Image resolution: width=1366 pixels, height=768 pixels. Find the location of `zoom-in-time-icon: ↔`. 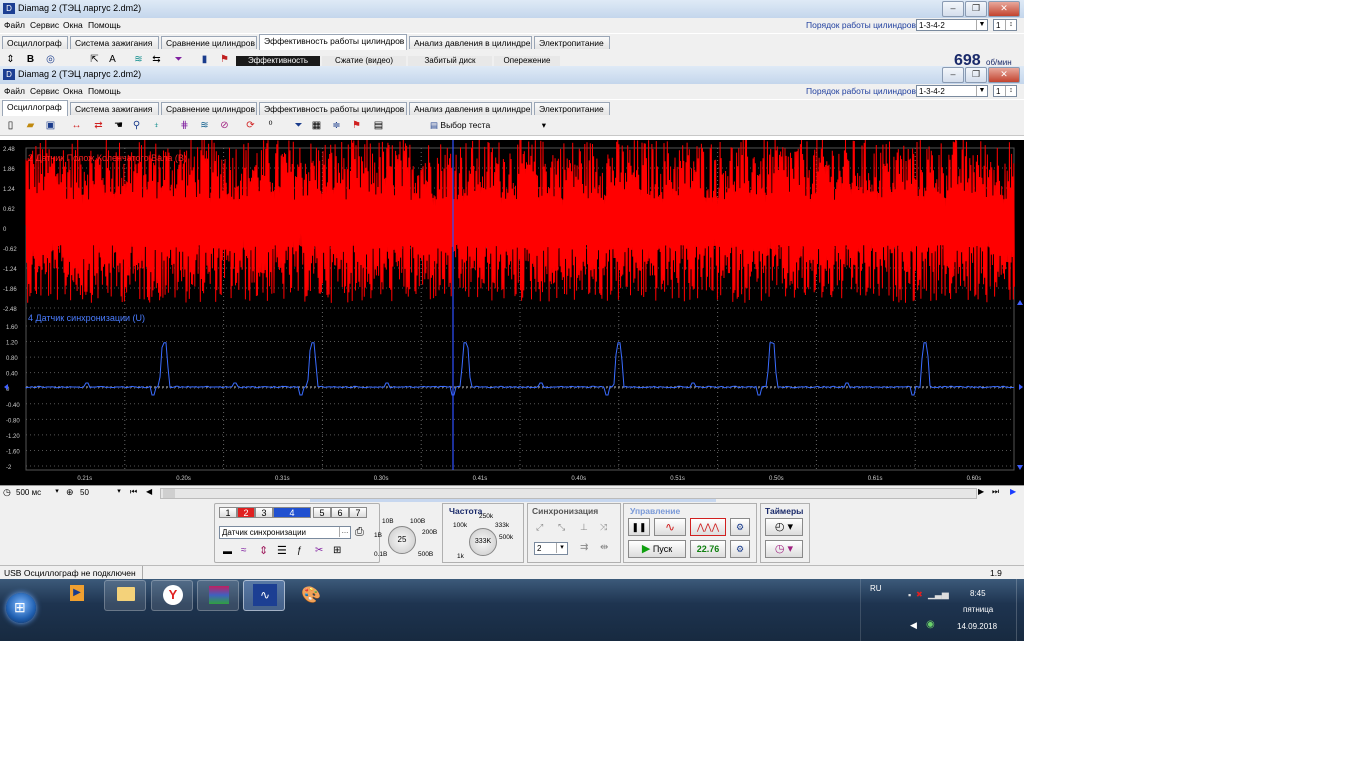

zoom-in-time-icon: ↔ is located at coordinates (76, 125).